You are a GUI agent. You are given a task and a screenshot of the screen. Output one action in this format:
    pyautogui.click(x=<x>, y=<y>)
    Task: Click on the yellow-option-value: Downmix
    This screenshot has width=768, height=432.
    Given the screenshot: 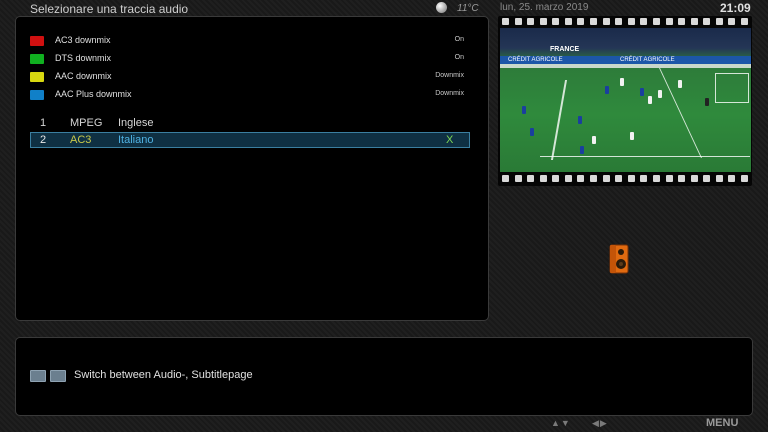 What is the action you would take?
    pyautogui.click(x=449, y=75)
    